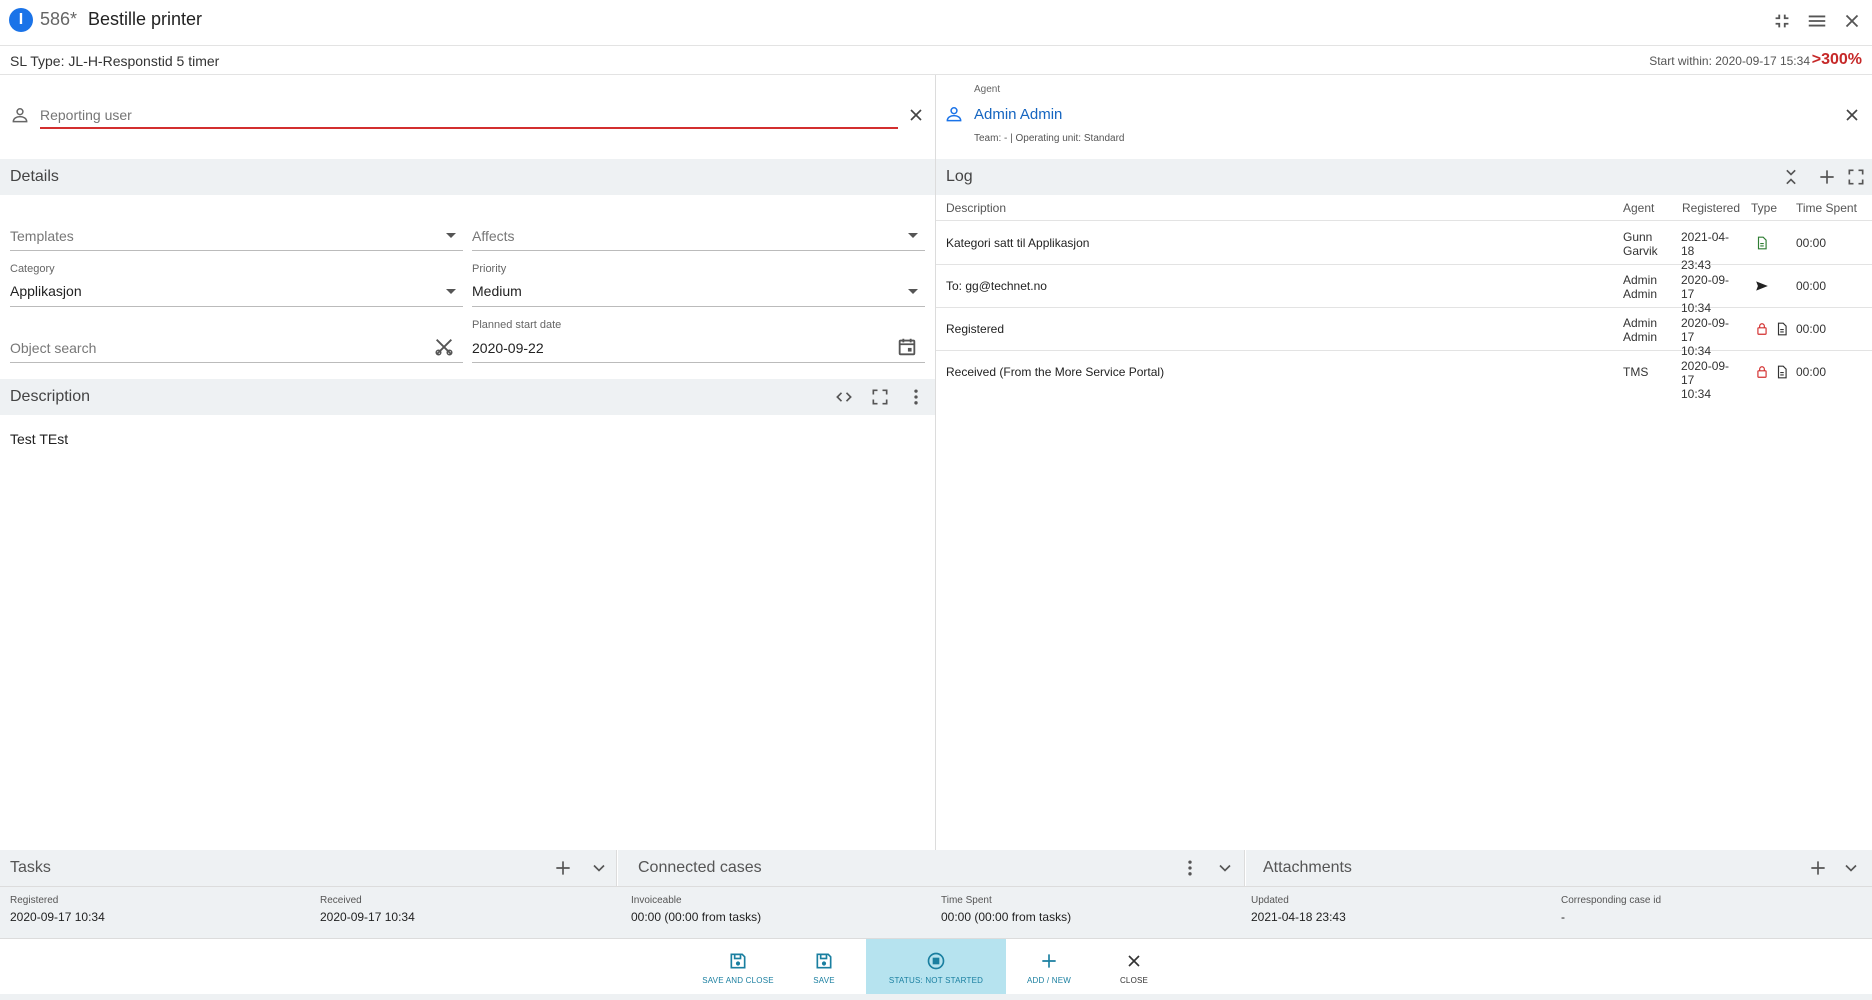 Image resolution: width=1872 pixels, height=1000 pixels. Describe the element at coordinates (1764, 208) in the screenshot. I see `log-col-type: Type` at that location.